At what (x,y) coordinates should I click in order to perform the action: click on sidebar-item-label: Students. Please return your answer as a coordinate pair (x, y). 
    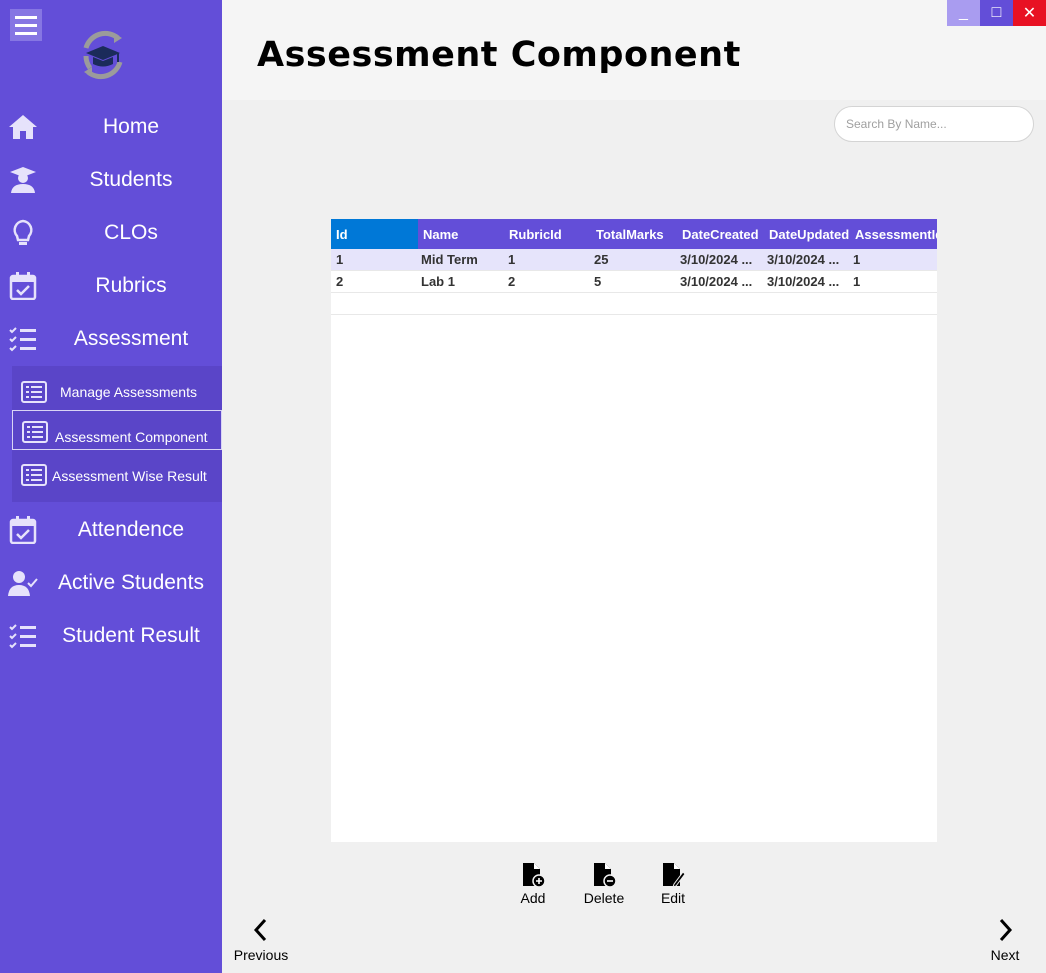
    Looking at the image, I should click on (131, 179).